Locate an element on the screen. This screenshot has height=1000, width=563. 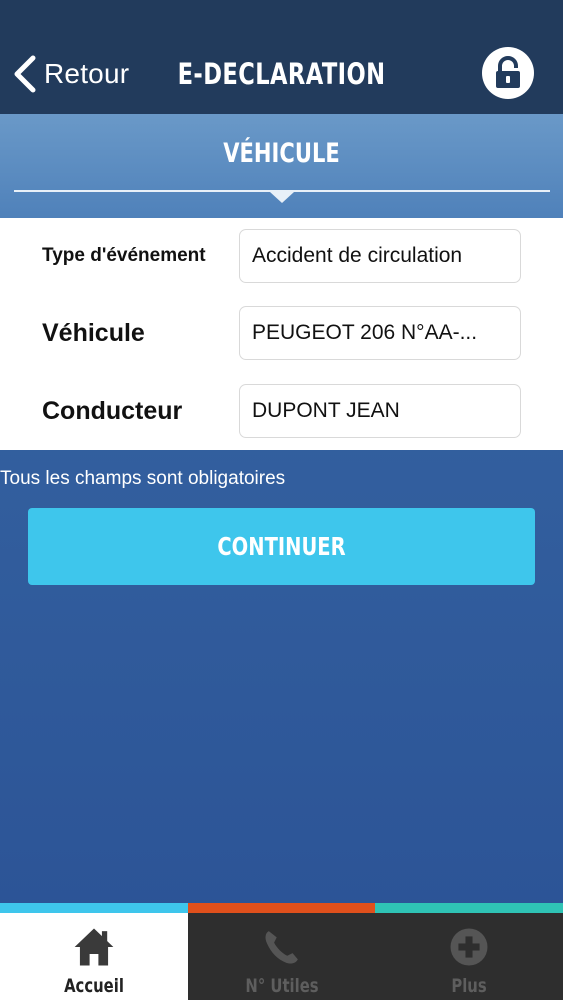
continue-label: CONTINUER is located at coordinates (281, 546).